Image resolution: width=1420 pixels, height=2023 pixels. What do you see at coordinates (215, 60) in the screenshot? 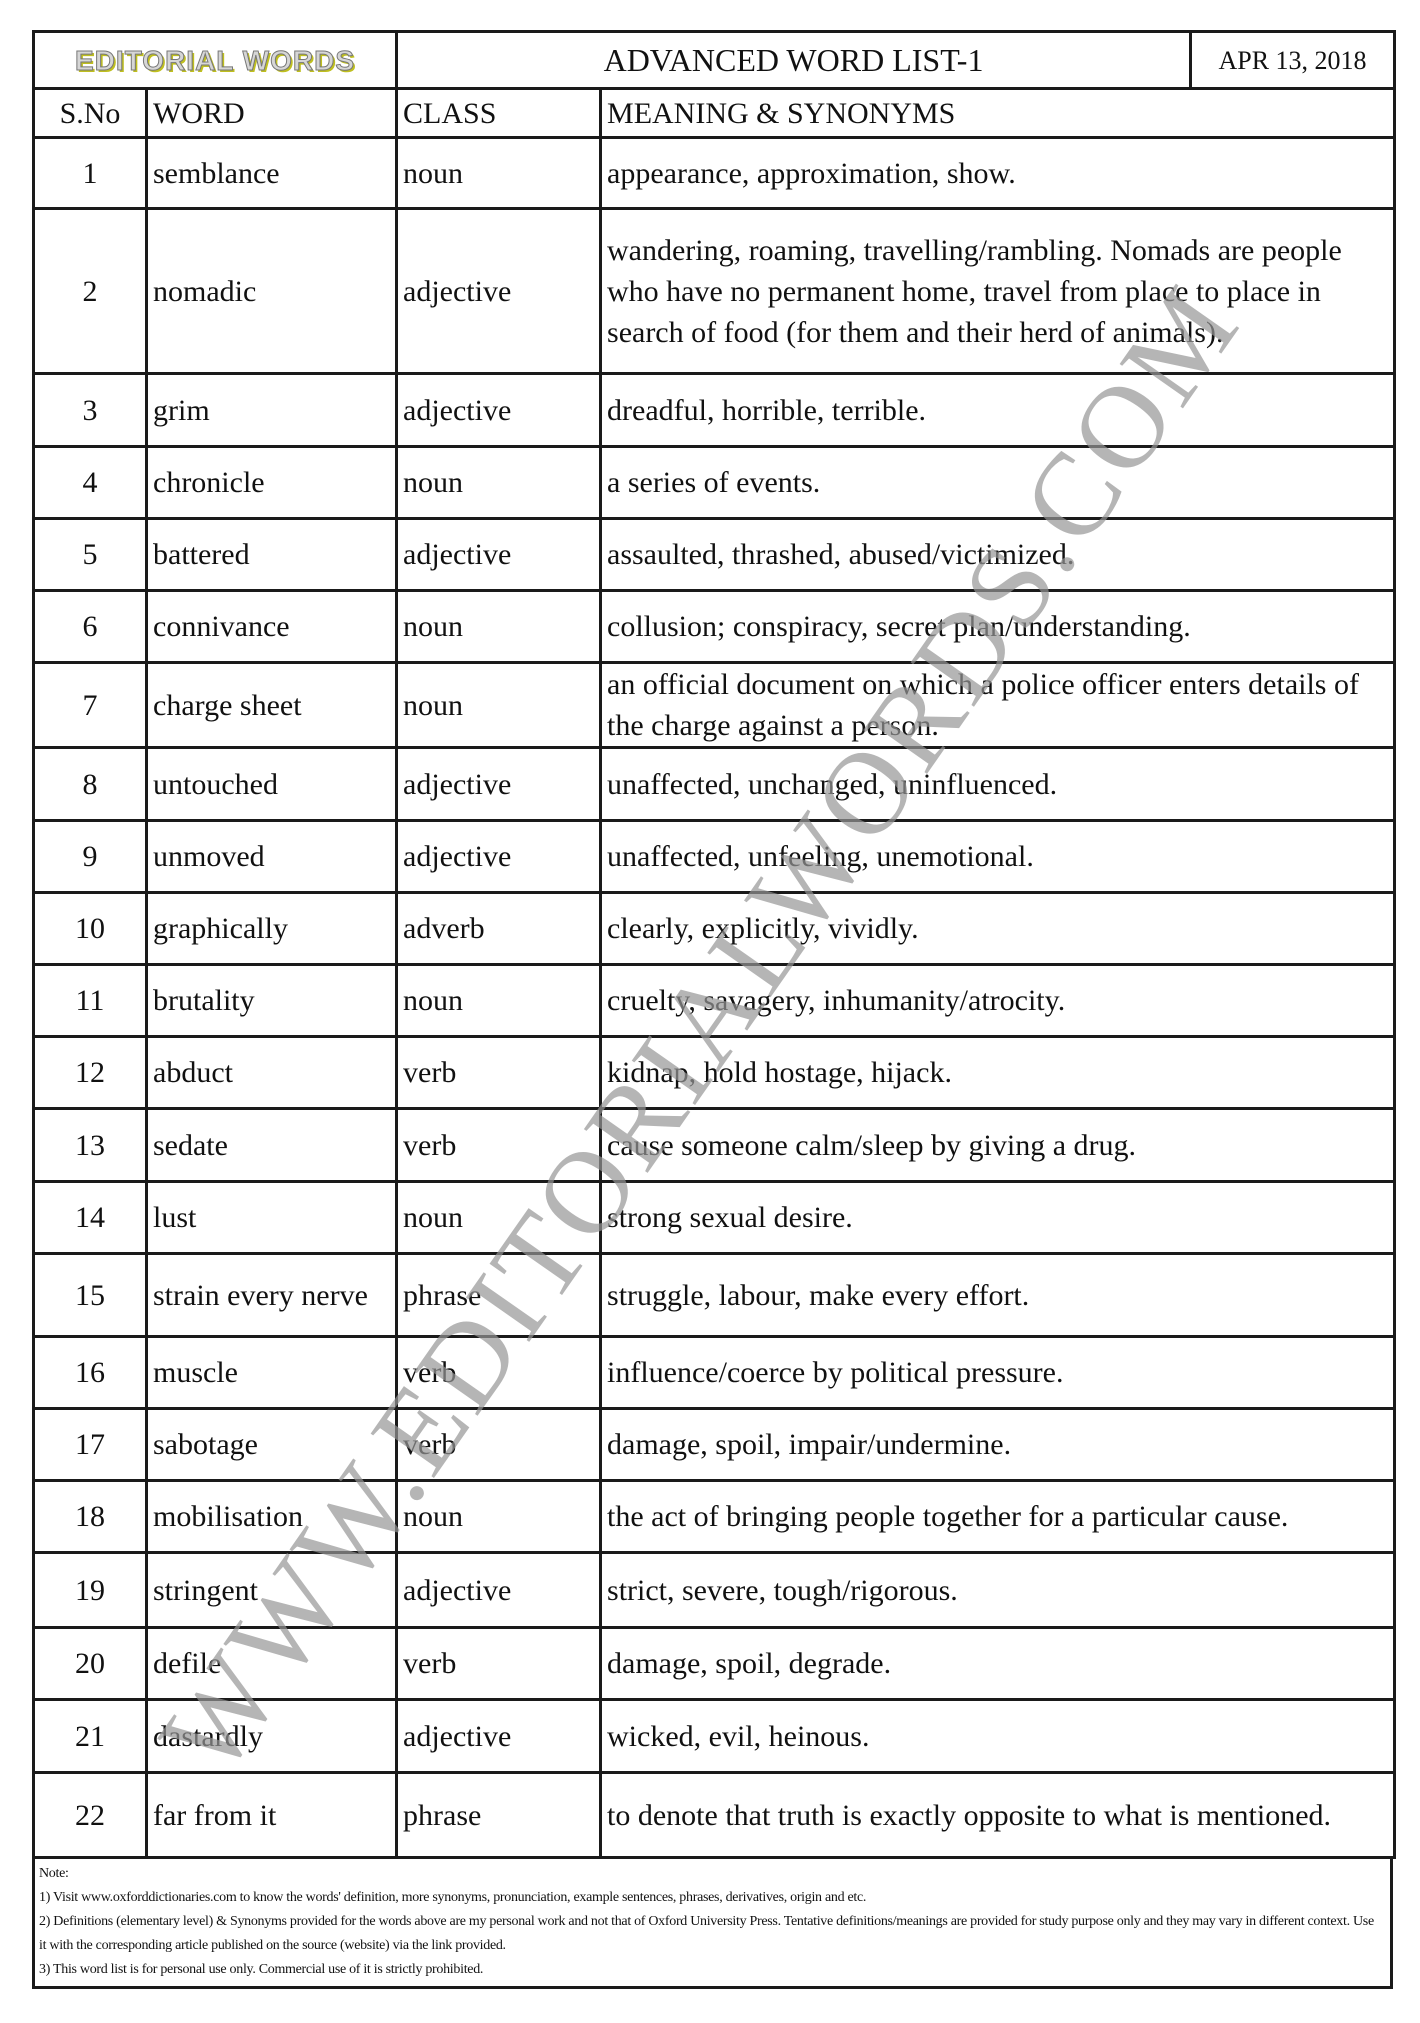
I see `editorial-words-logo: EDITORIAL WORDS` at bounding box center [215, 60].